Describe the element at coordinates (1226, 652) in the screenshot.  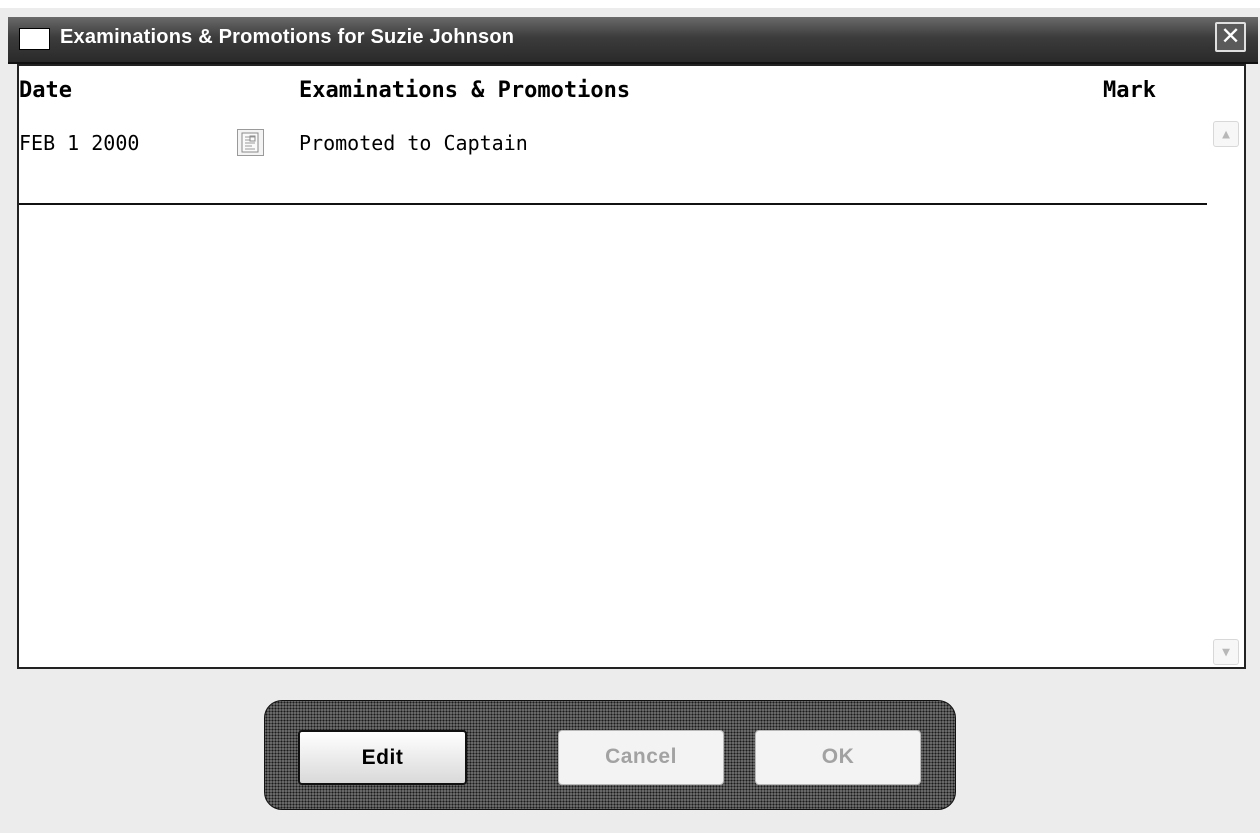
I see `scroll-down-icon: ▼` at that location.